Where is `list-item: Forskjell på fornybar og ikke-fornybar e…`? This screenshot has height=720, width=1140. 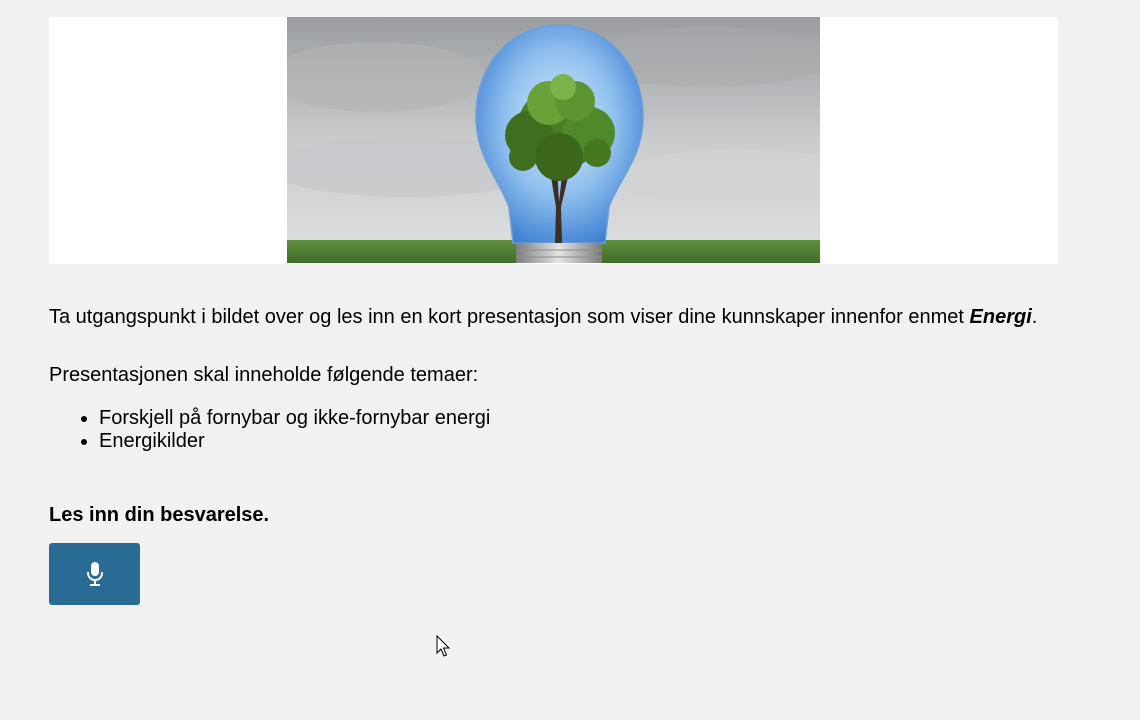
list-item: Forskjell på fornybar og ikke-fornybar e… is located at coordinates (294, 418).